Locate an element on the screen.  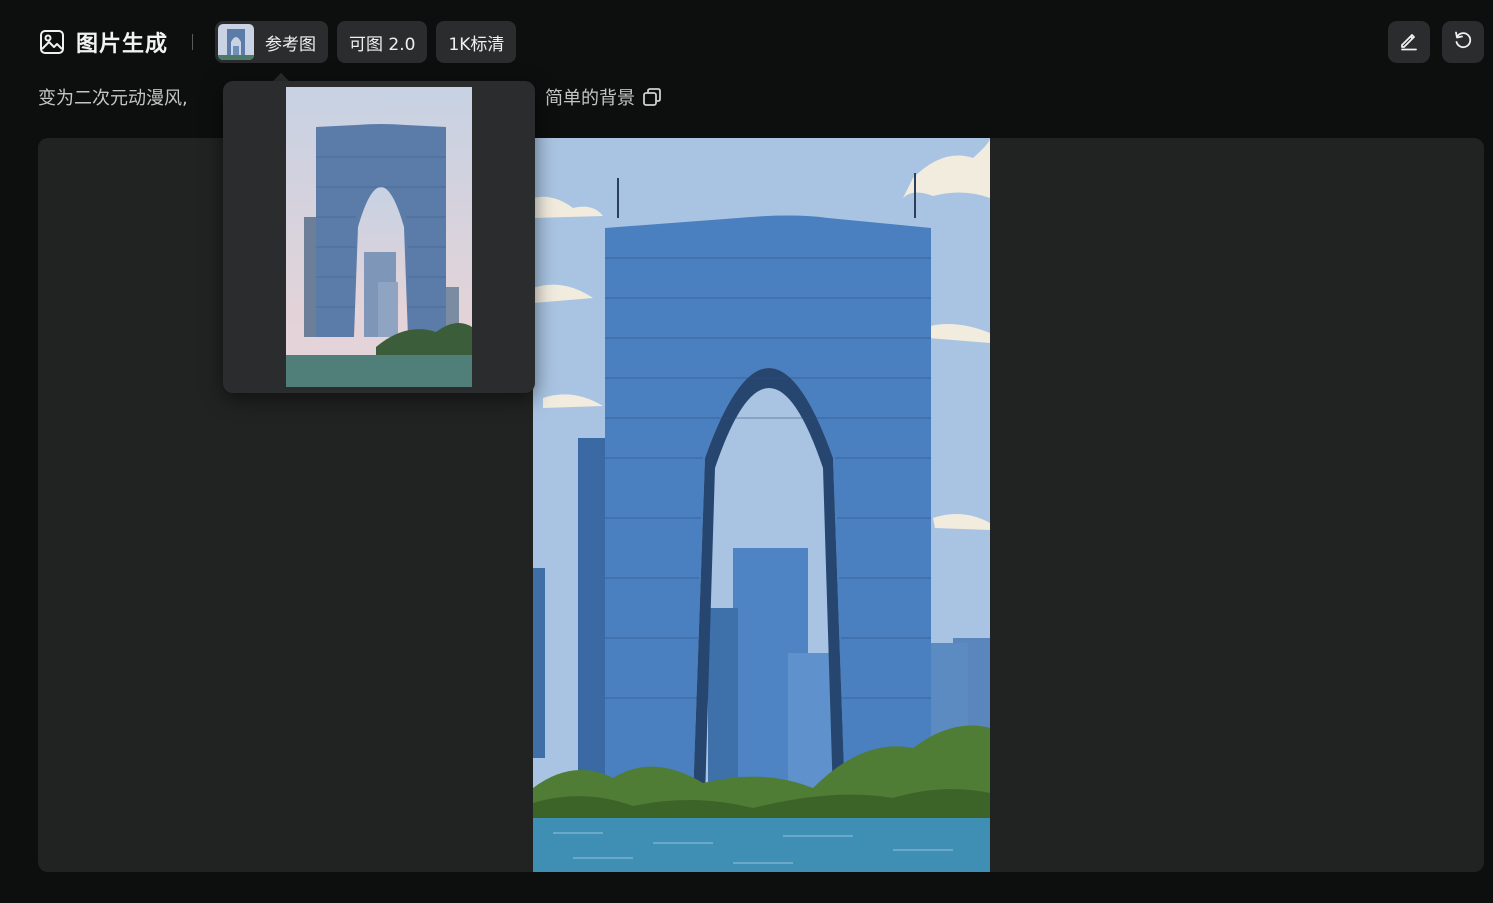
refresh-icon is located at coordinates (1463, 42).